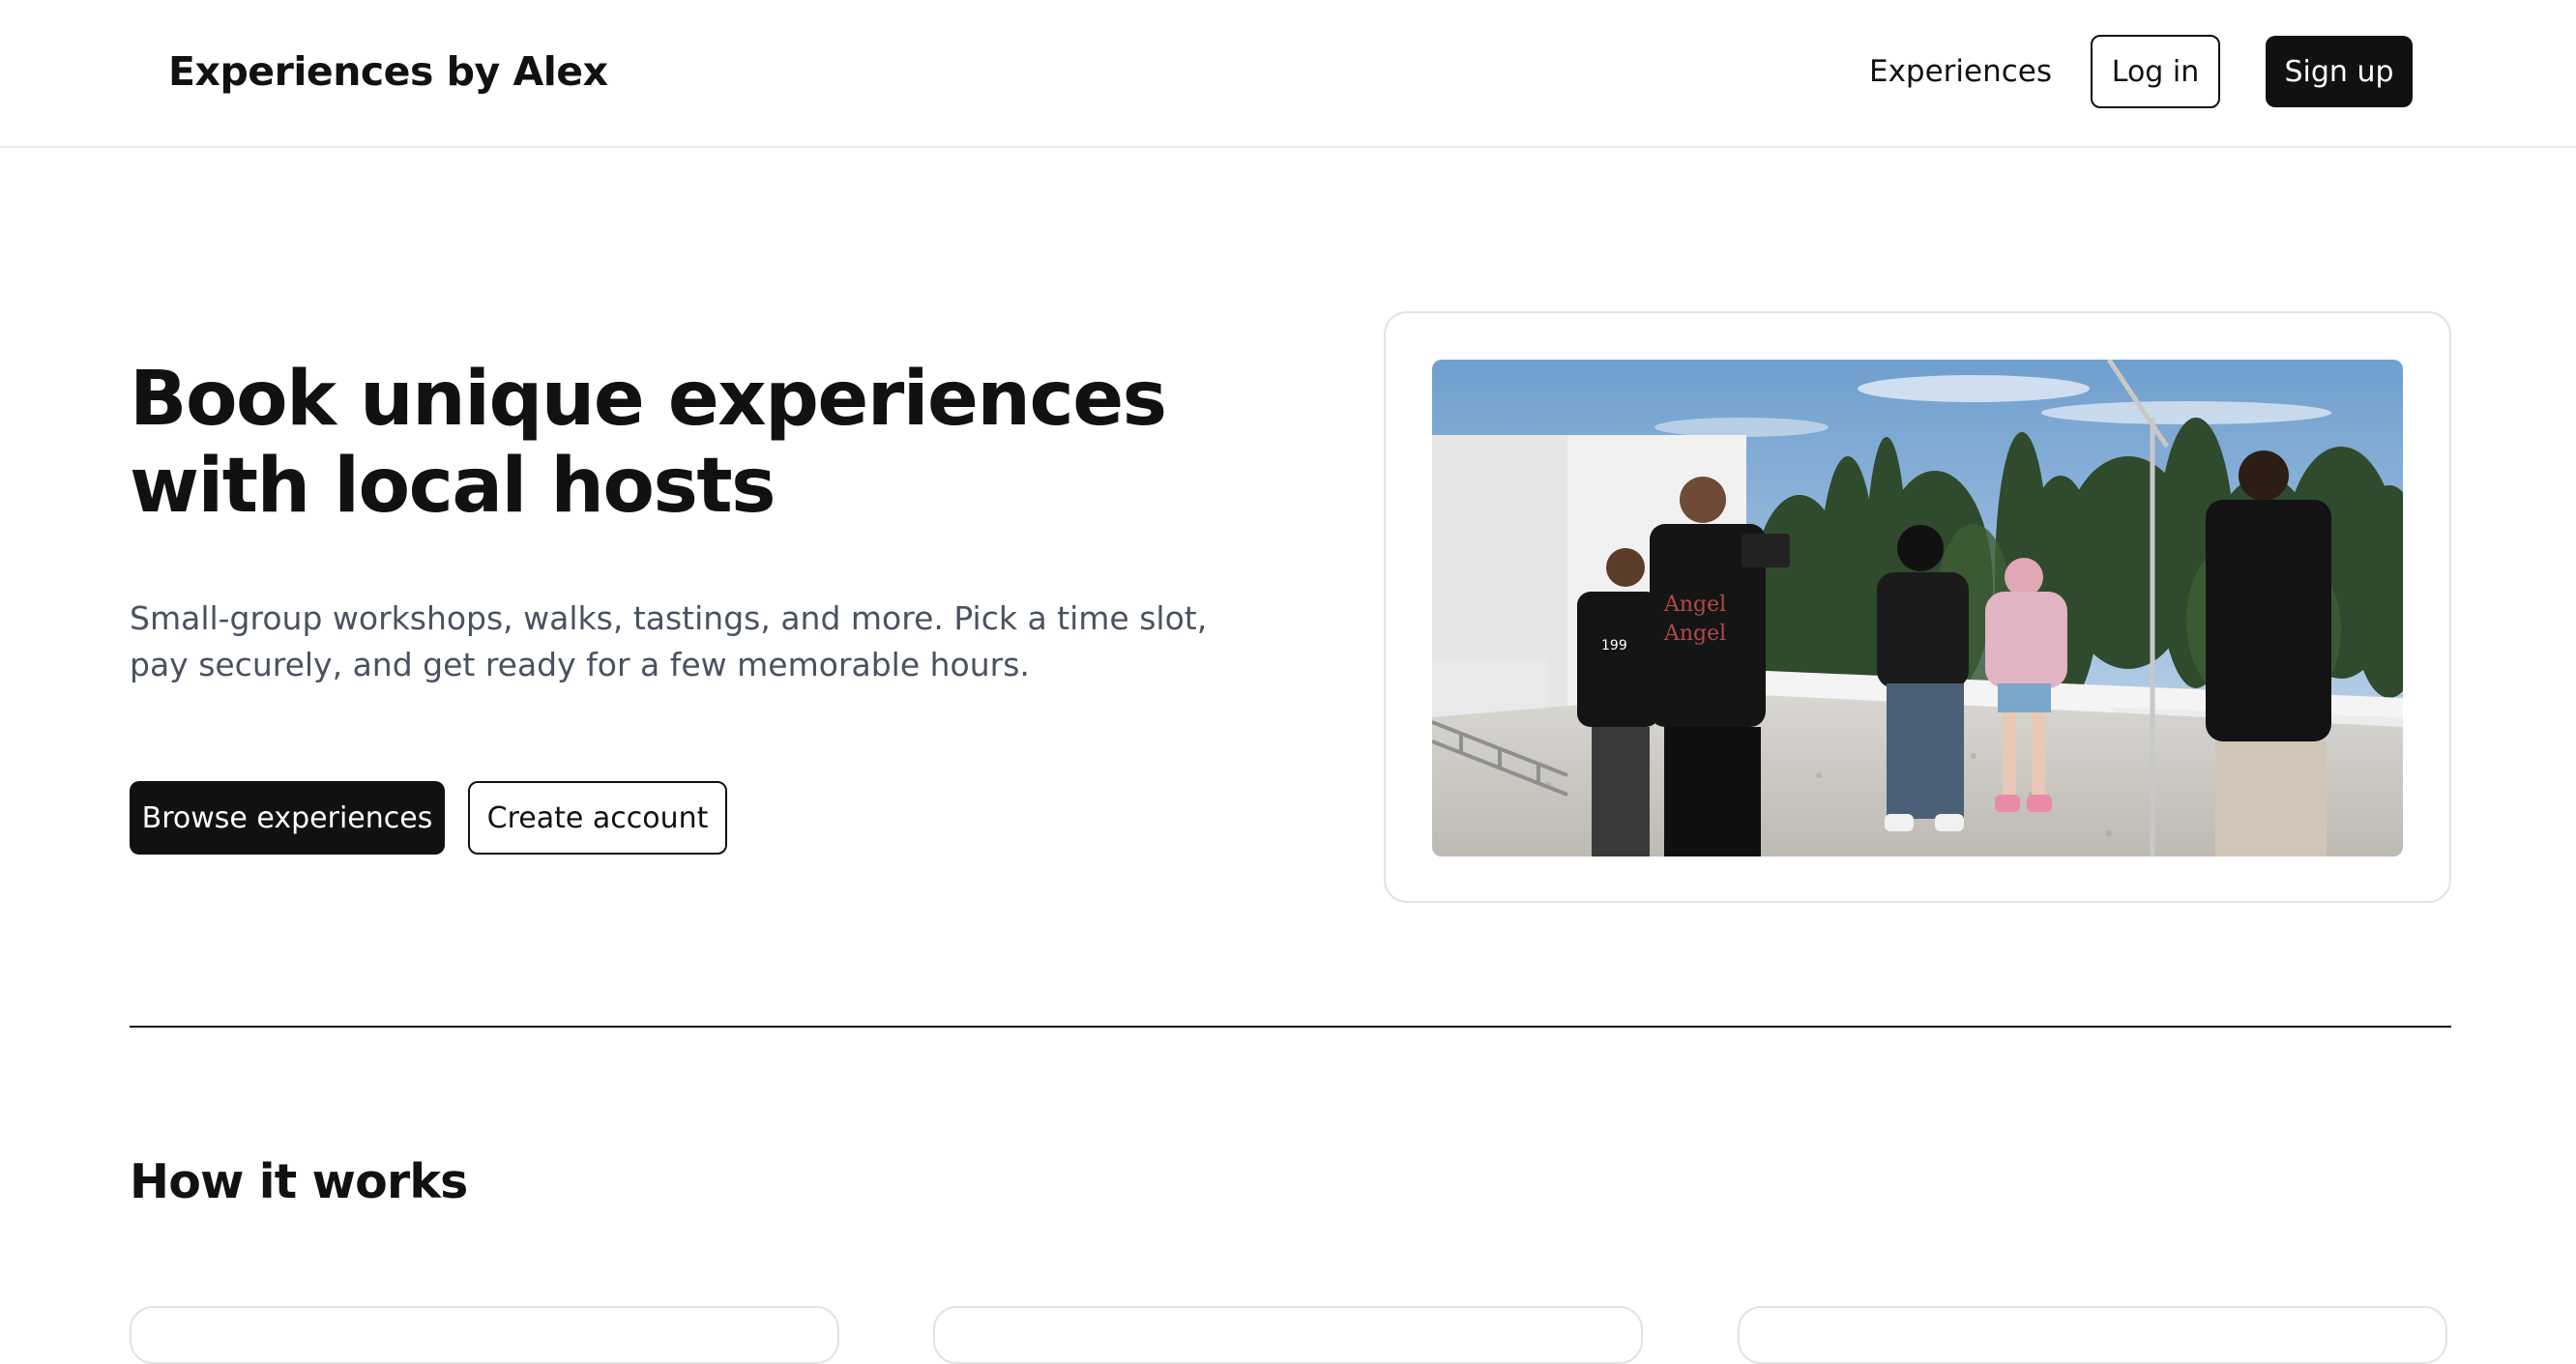 This screenshot has height=1364, width=2576. What do you see at coordinates (2155, 71) in the screenshot?
I see `login-button: Log in` at bounding box center [2155, 71].